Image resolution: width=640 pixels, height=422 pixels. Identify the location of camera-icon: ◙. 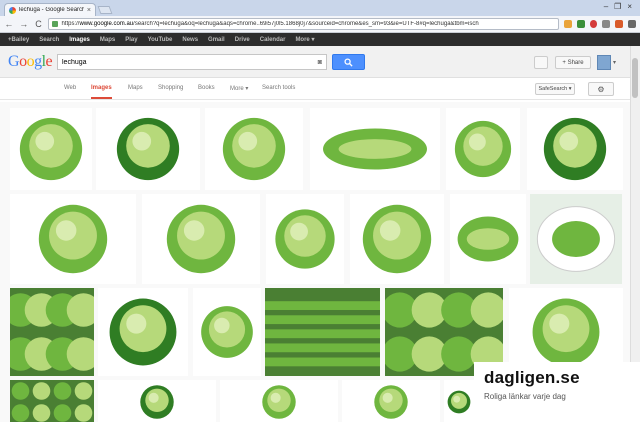
(320, 62).